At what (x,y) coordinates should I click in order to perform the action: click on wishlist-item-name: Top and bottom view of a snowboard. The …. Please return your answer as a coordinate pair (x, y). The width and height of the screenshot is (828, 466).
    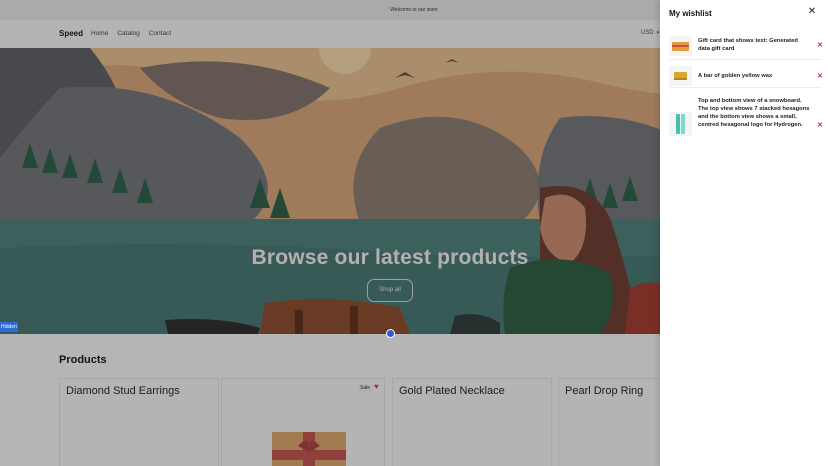
    Looking at the image, I should click on (754, 113).